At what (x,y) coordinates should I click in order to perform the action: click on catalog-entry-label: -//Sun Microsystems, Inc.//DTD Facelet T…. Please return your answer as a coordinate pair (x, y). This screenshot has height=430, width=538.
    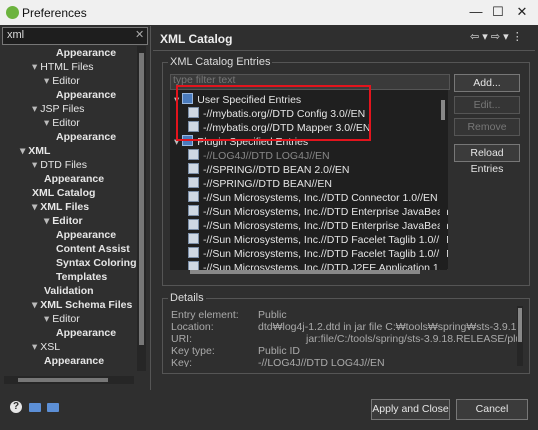
    Looking at the image, I should click on (325, 240).